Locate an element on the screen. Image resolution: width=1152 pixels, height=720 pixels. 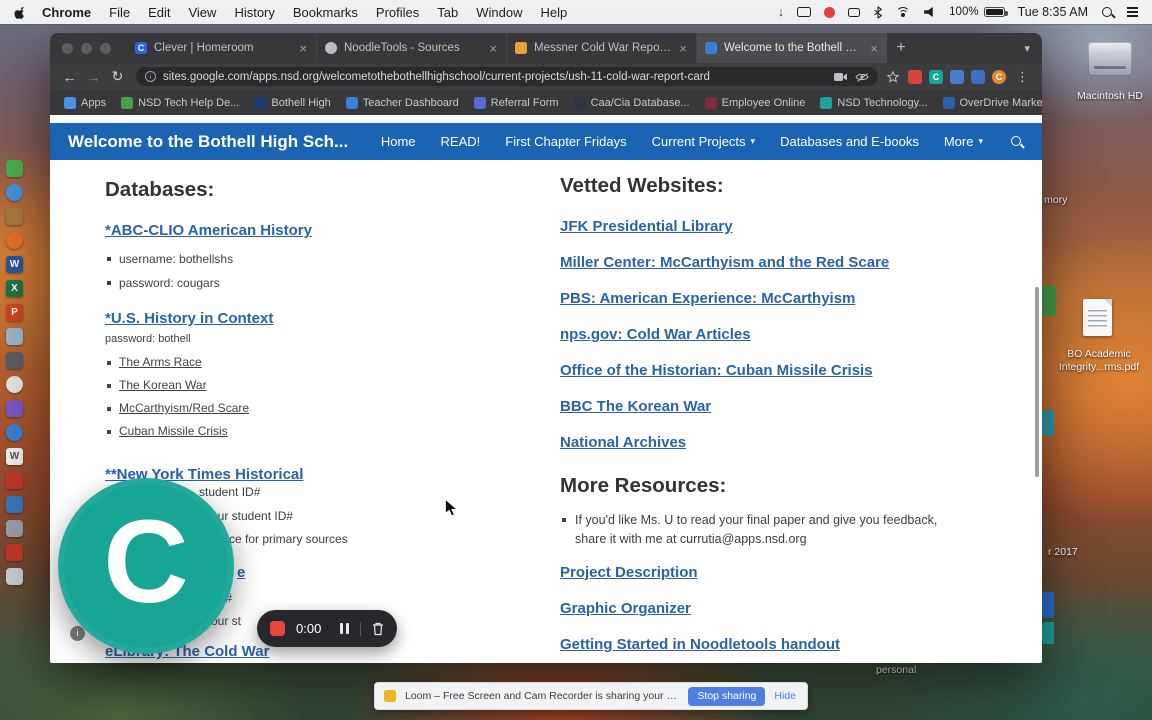
reload-button: ↻ is located at coordinates (117, 76).